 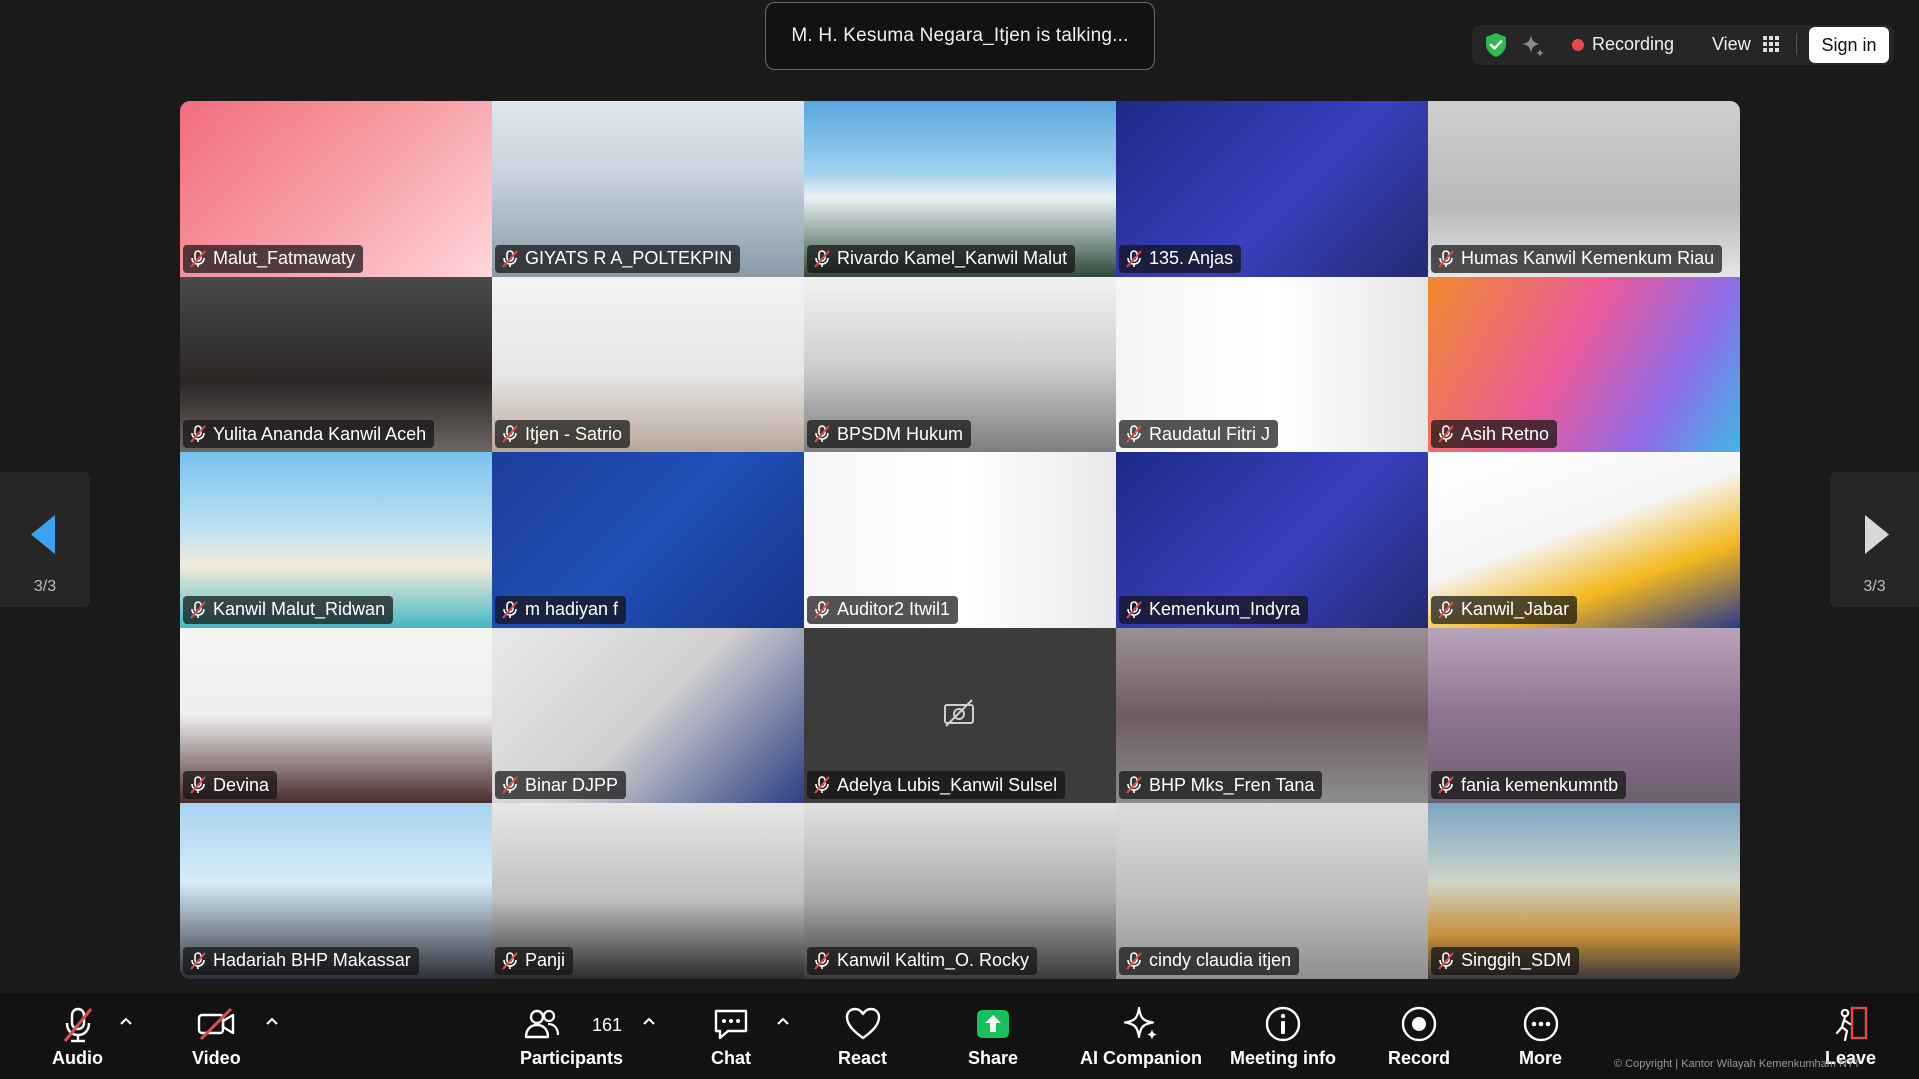 I want to click on participant-name-tag: Kanwil Kaltim_O. Rocky, so click(x=922, y=960).